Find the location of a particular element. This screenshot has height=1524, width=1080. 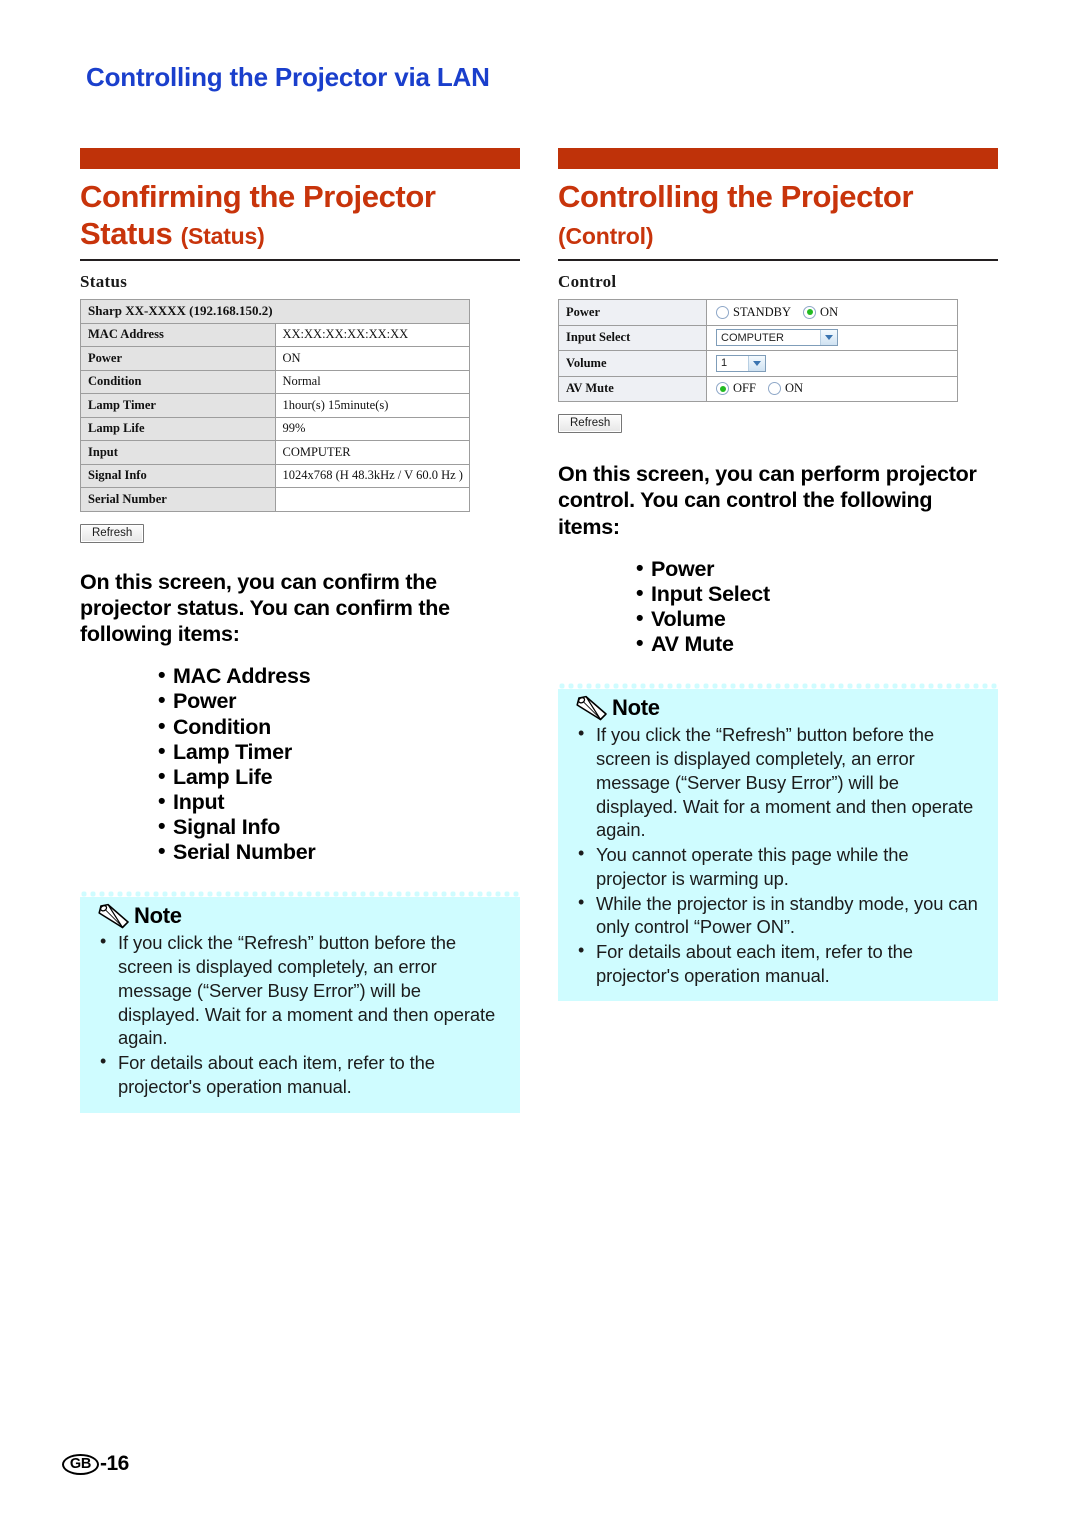

status-device-header: Sharp XX-XXXX (192.168.150.2) is located at coordinates (275, 311).